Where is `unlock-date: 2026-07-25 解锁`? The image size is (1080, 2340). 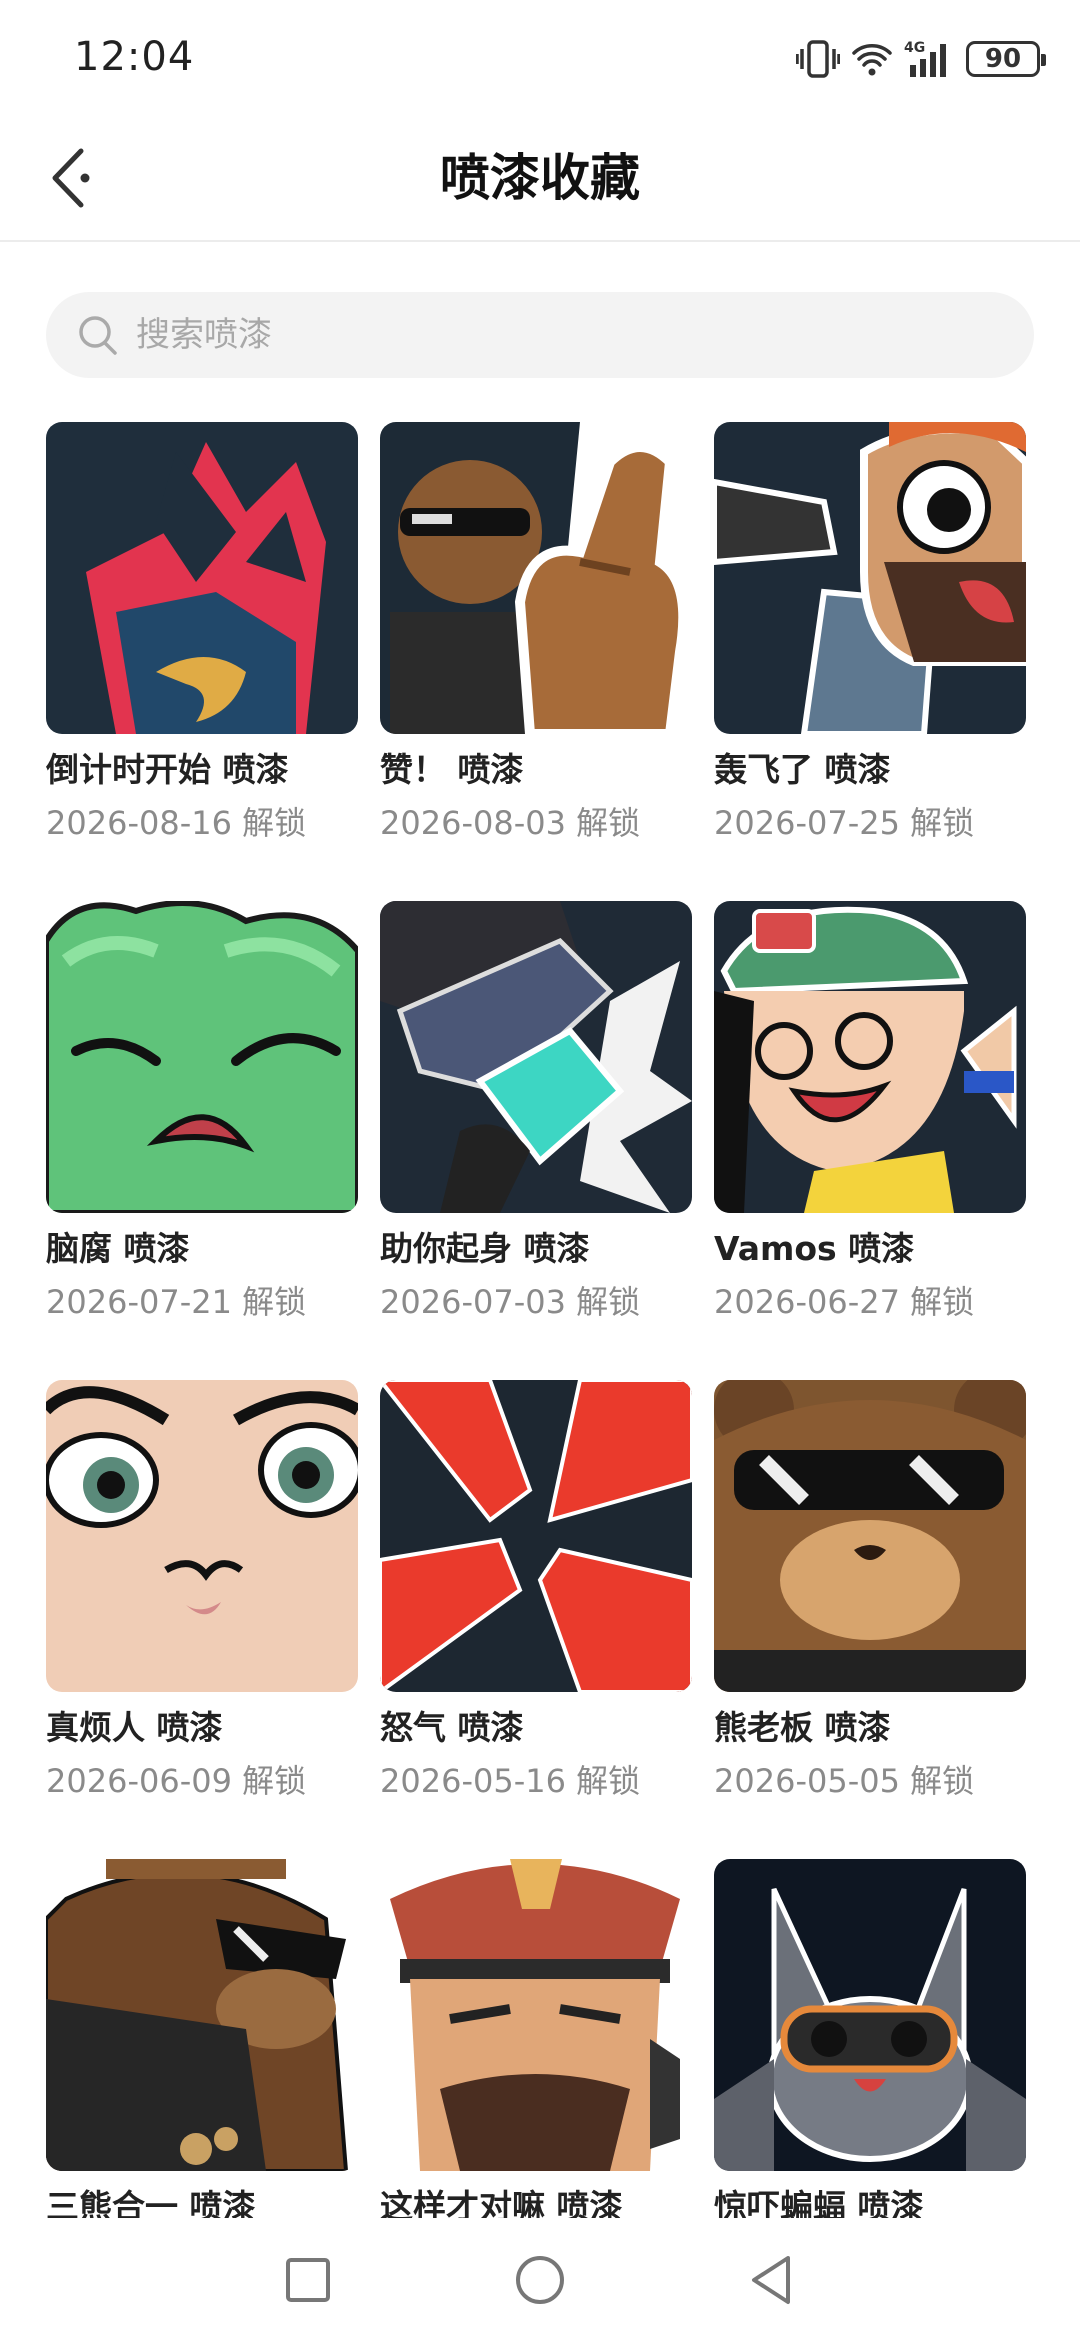 unlock-date: 2026-07-25 解锁 is located at coordinates (844, 823).